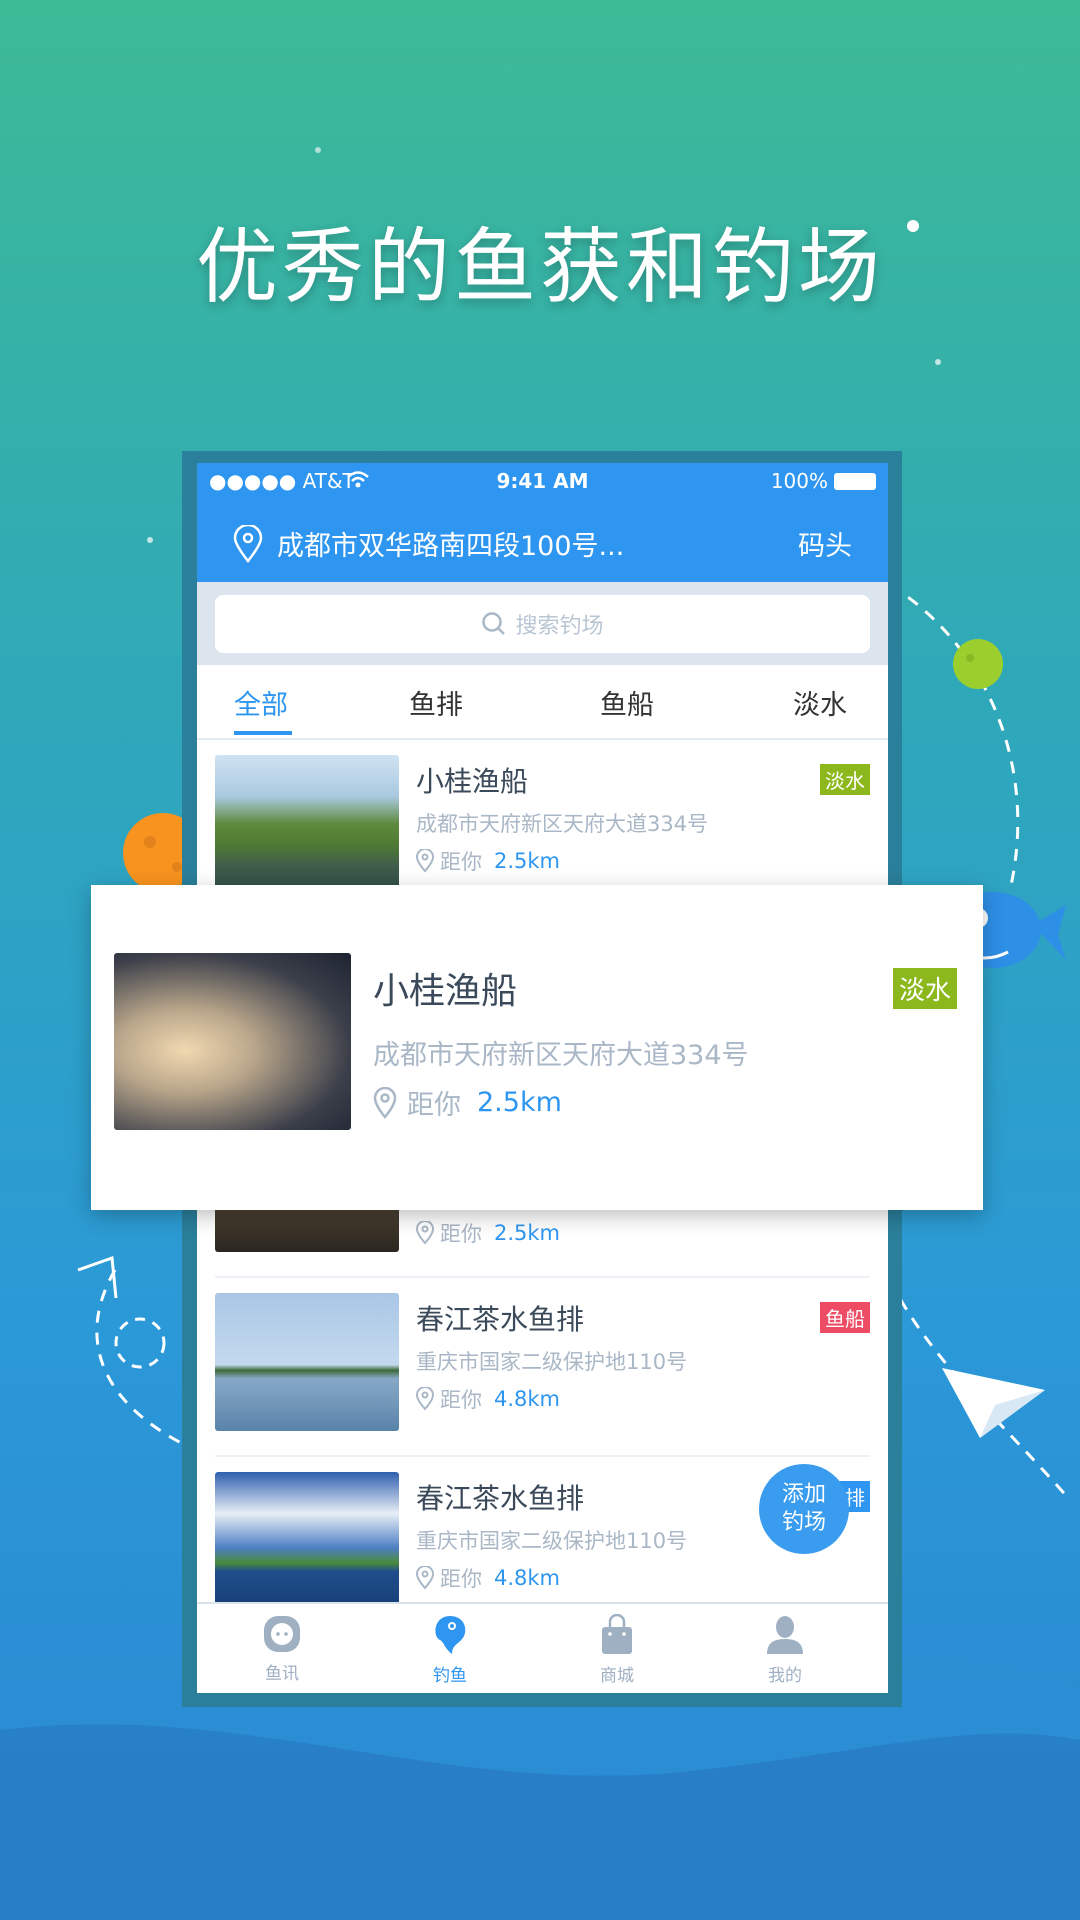 Image resolution: width=1080 pixels, height=1920 pixels. Describe the element at coordinates (820, 702) in the screenshot. I see `tab-freshwater: 淡水` at that location.